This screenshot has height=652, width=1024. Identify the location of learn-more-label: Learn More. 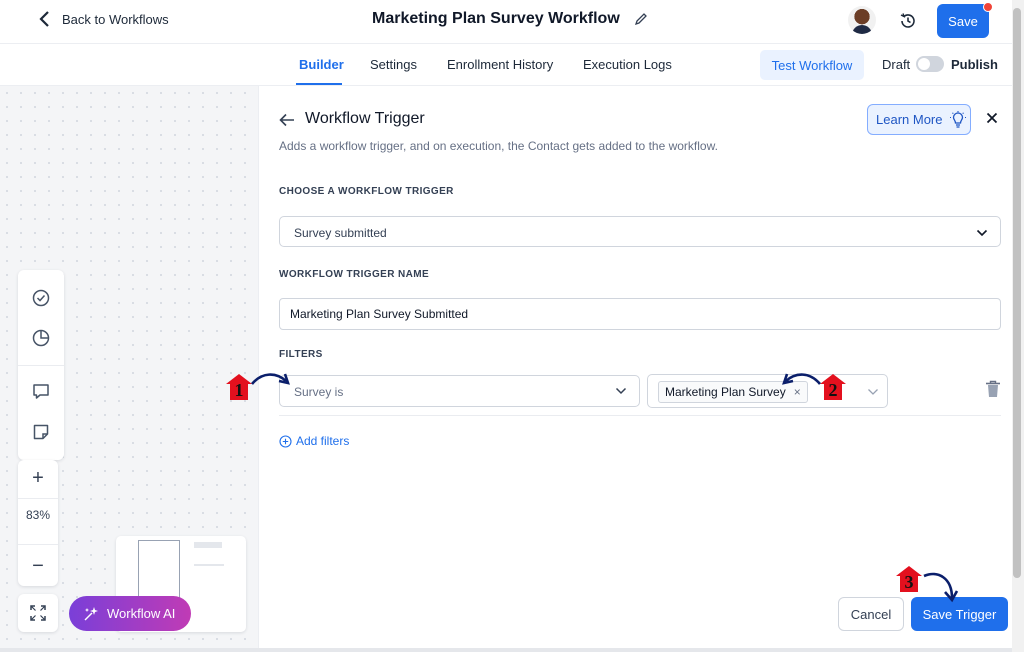
(909, 119).